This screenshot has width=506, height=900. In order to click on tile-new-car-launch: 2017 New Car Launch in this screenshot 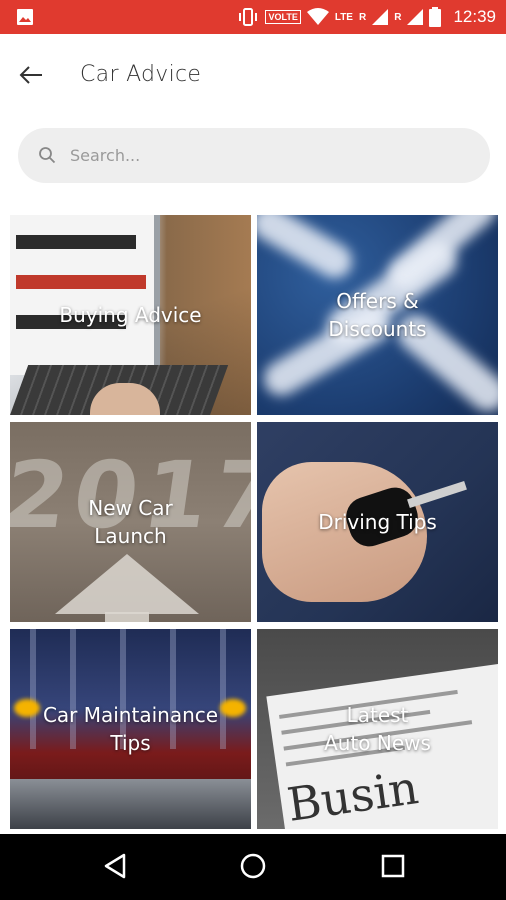, I will do `click(130, 522)`.